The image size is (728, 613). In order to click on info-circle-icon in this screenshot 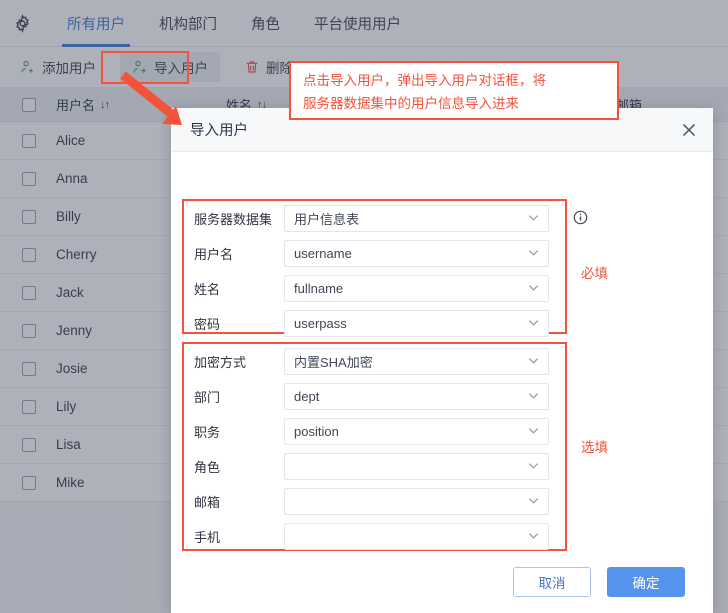, I will do `click(580, 220)`.